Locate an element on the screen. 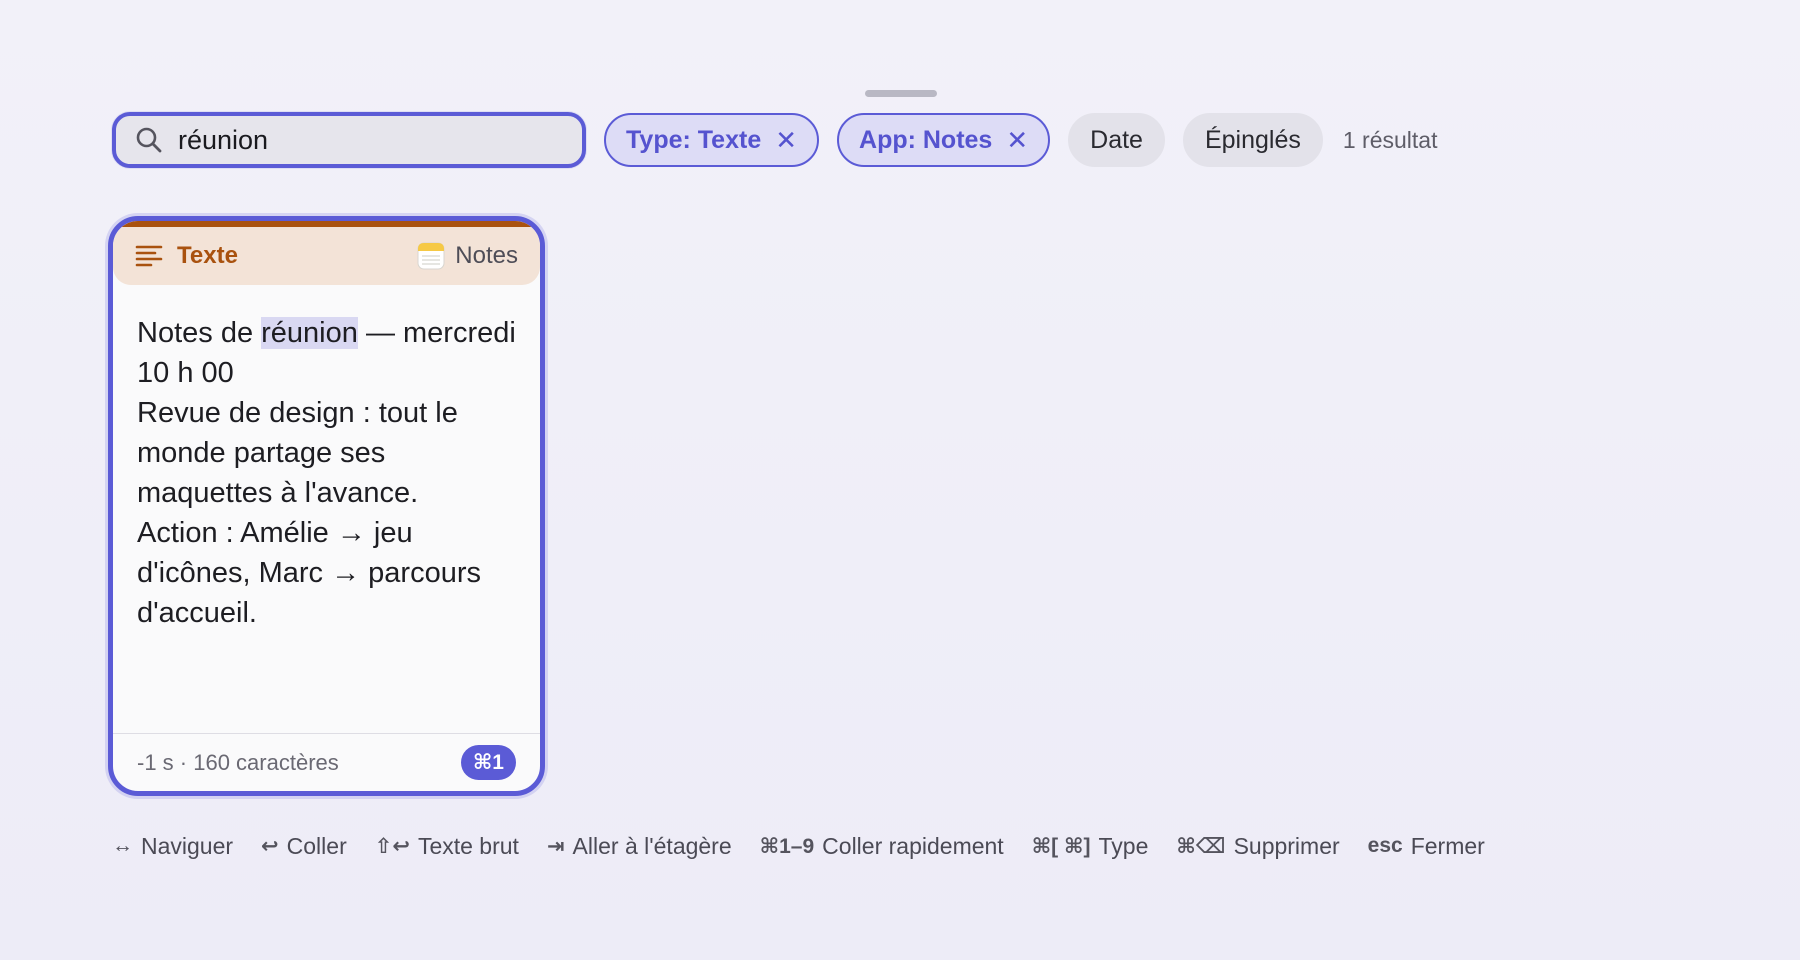  hint-key: ⌘1–9 is located at coordinates (787, 846).